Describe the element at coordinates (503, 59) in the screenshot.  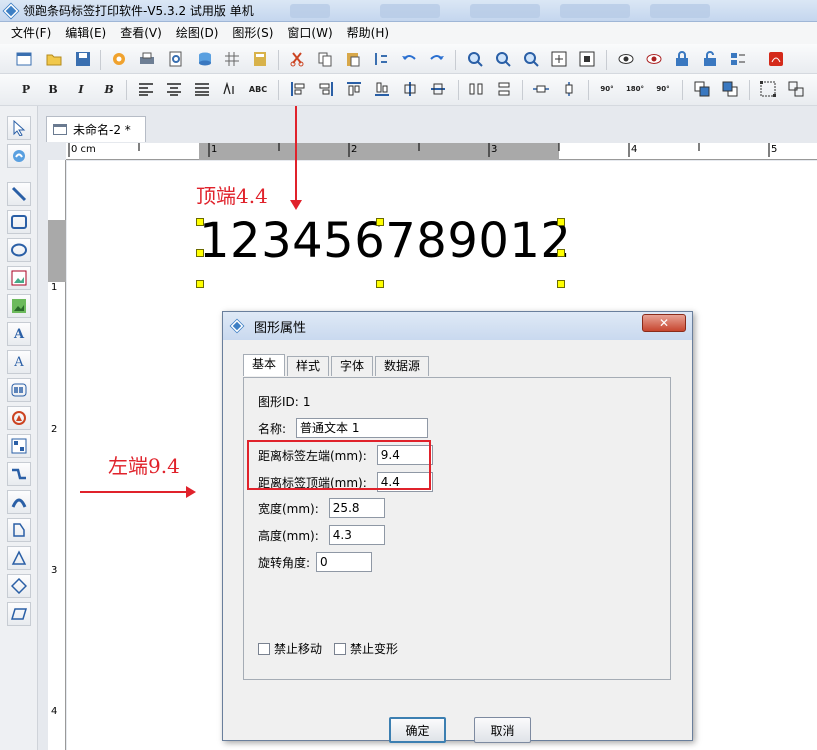
I see `zoom-out-icon` at that location.